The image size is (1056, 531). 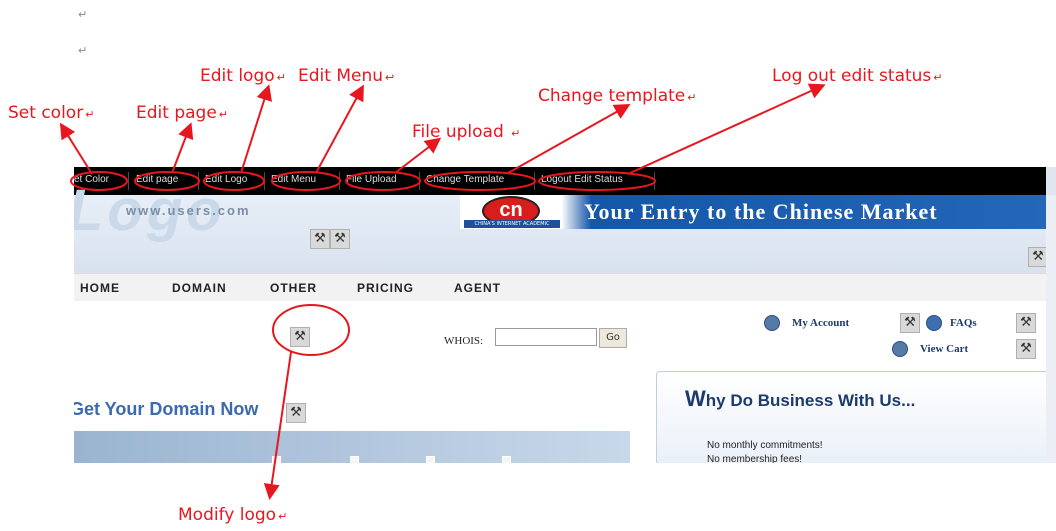 What do you see at coordinates (900, 349) in the screenshot?
I see `cart-icon` at bounding box center [900, 349].